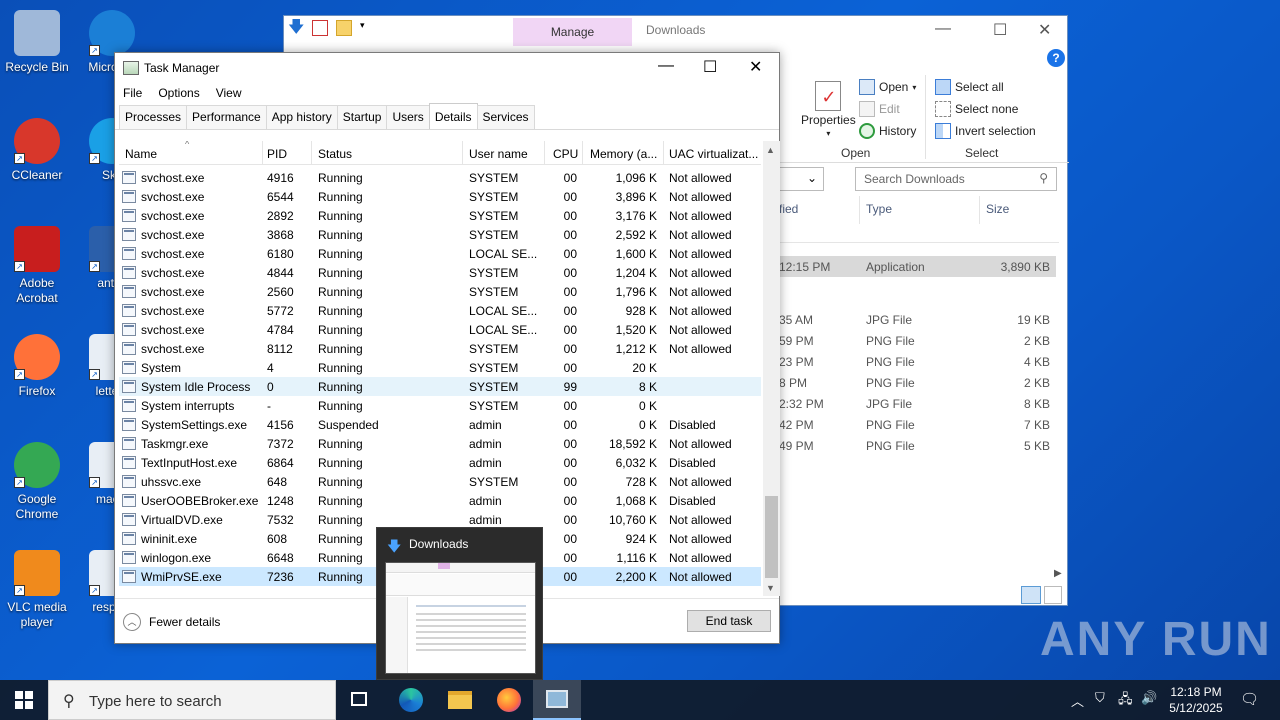 The width and height of the screenshot is (1280, 720). What do you see at coordinates (440, 367) in the screenshot?
I see `table-row: System 4 Running SYSTEM 00 20 K` at bounding box center [440, 367].